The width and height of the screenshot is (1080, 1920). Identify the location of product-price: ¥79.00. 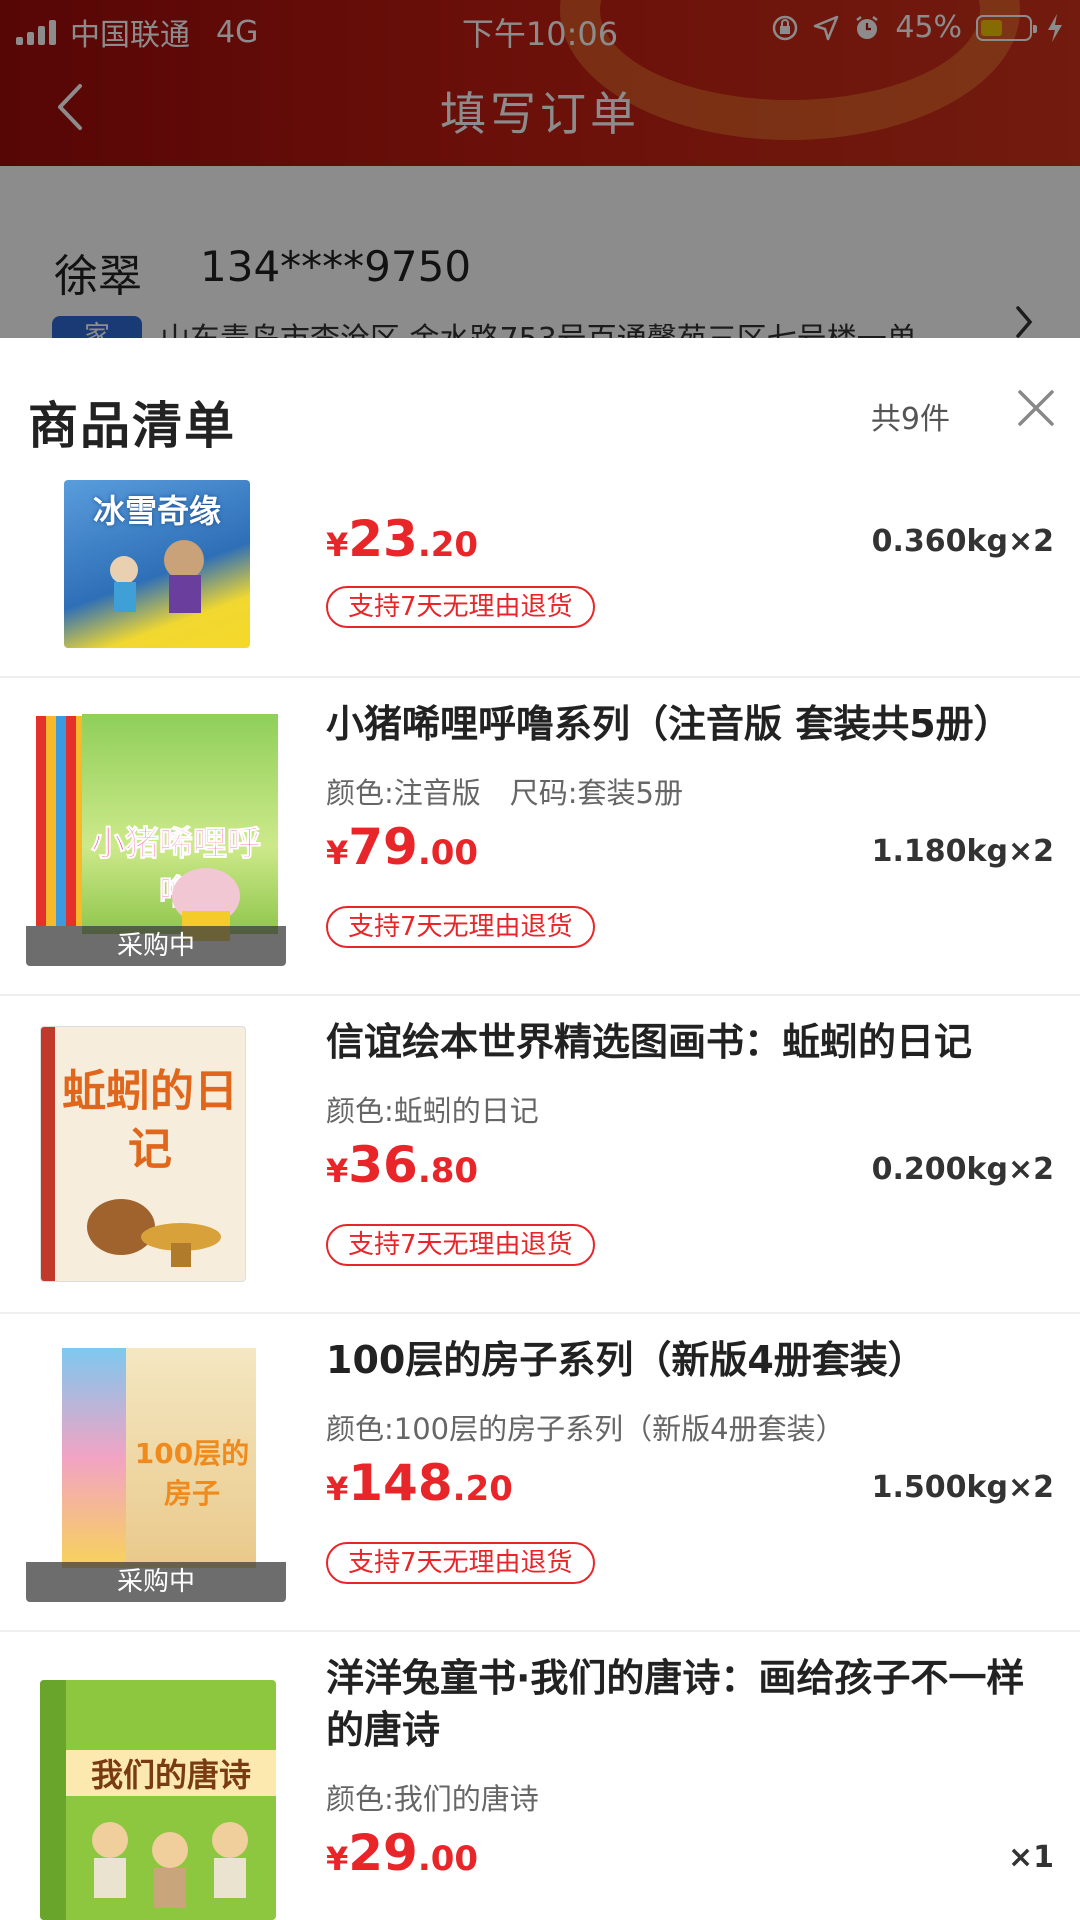
(402, 847).